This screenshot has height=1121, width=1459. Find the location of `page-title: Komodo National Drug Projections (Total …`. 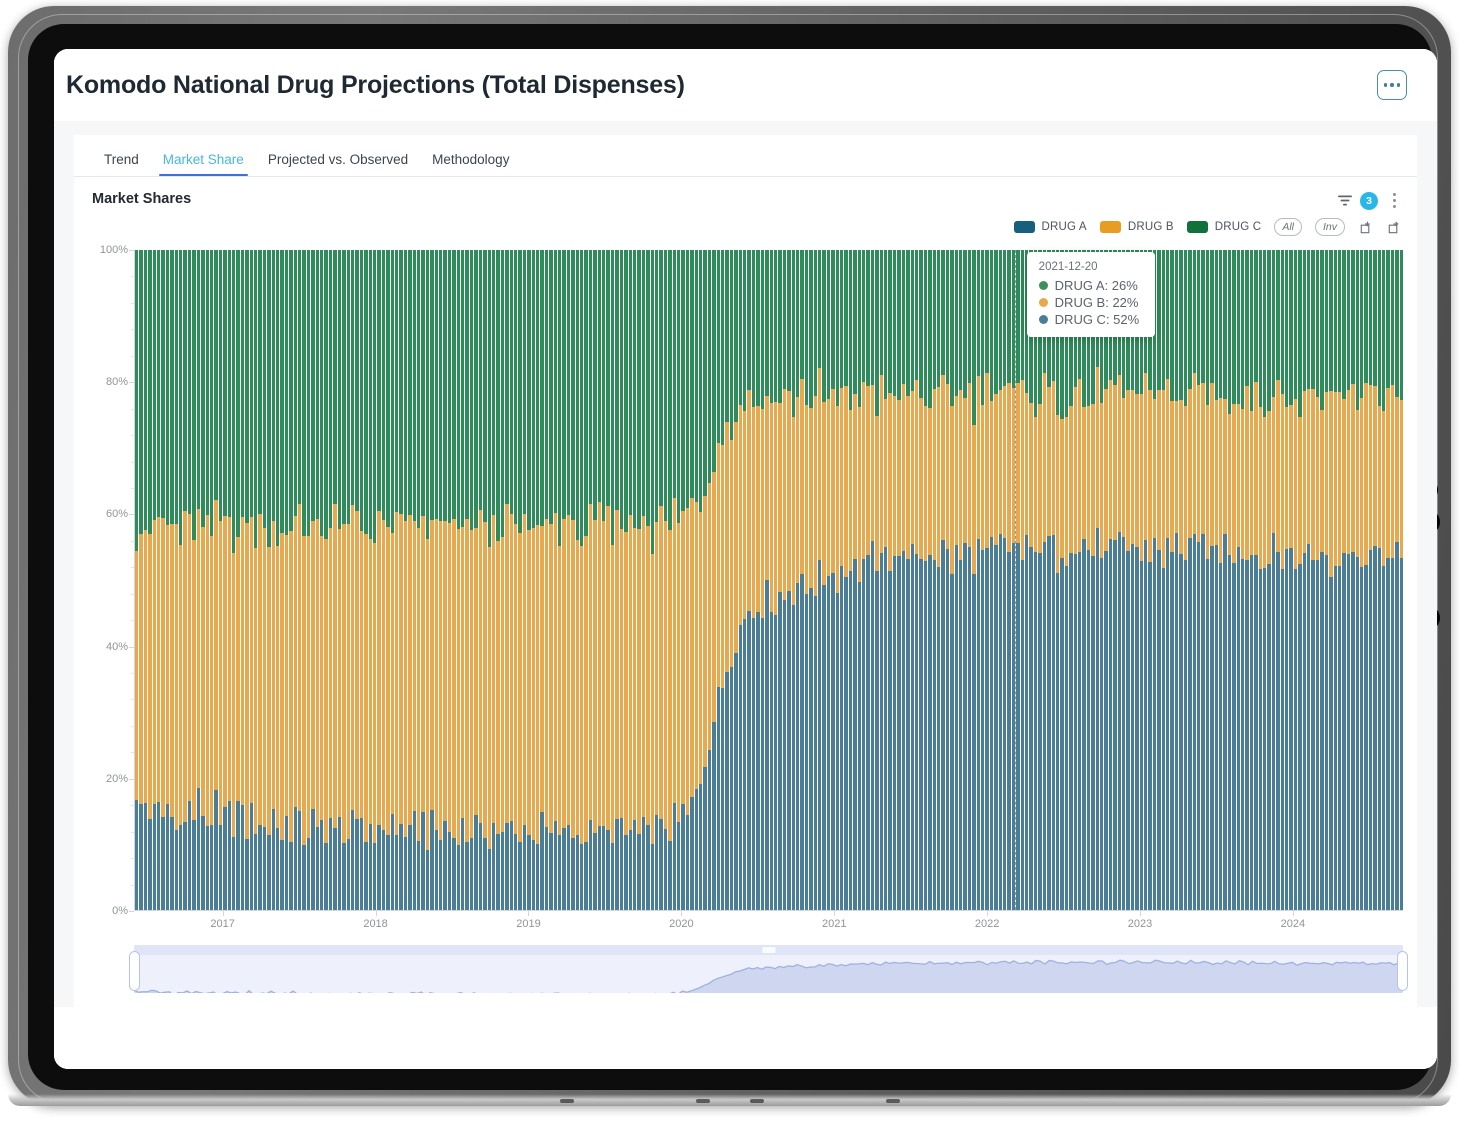

page-title: Komodo National Drug Projections (Total … is located at coordinates (375, 84).